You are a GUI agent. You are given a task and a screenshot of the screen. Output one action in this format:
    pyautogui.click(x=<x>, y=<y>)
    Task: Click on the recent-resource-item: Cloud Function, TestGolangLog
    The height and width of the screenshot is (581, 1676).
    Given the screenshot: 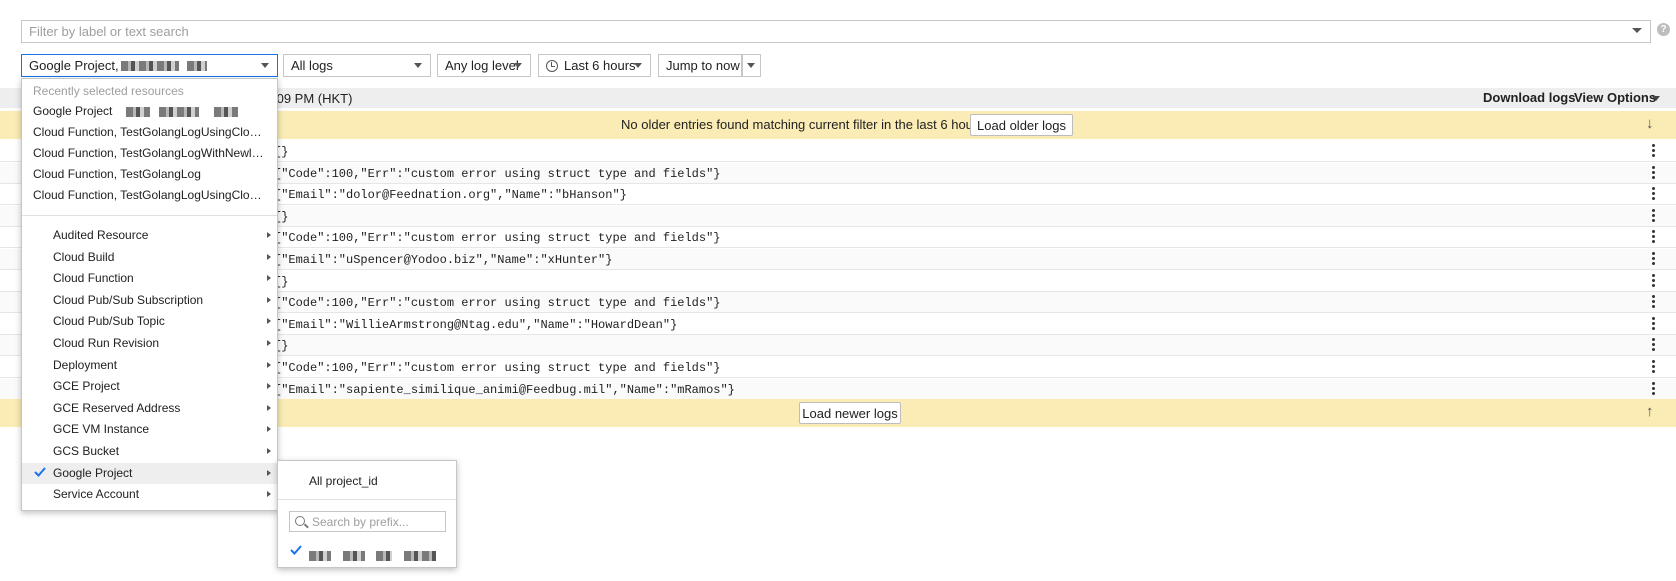 What is the action you would take?
    pyautogui.click(x=149, y=174)
    